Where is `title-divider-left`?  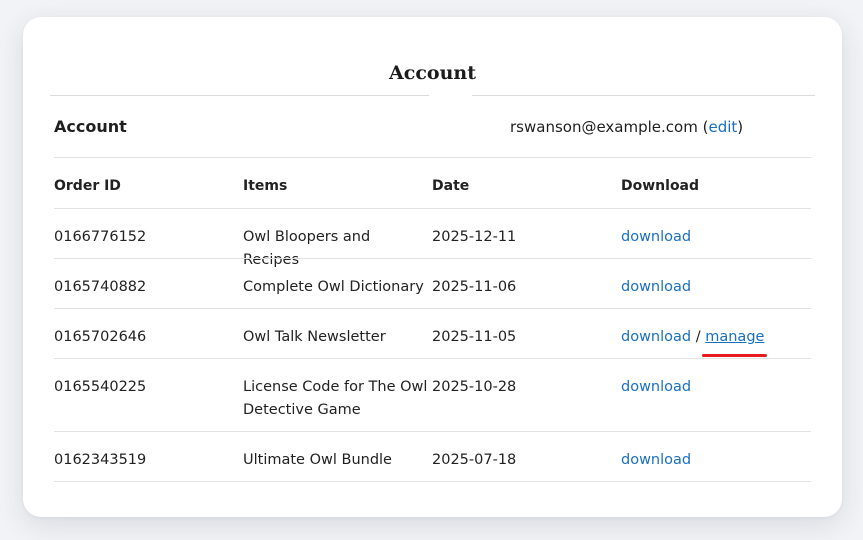
title-divider-left is located at coordinates (239, 95).